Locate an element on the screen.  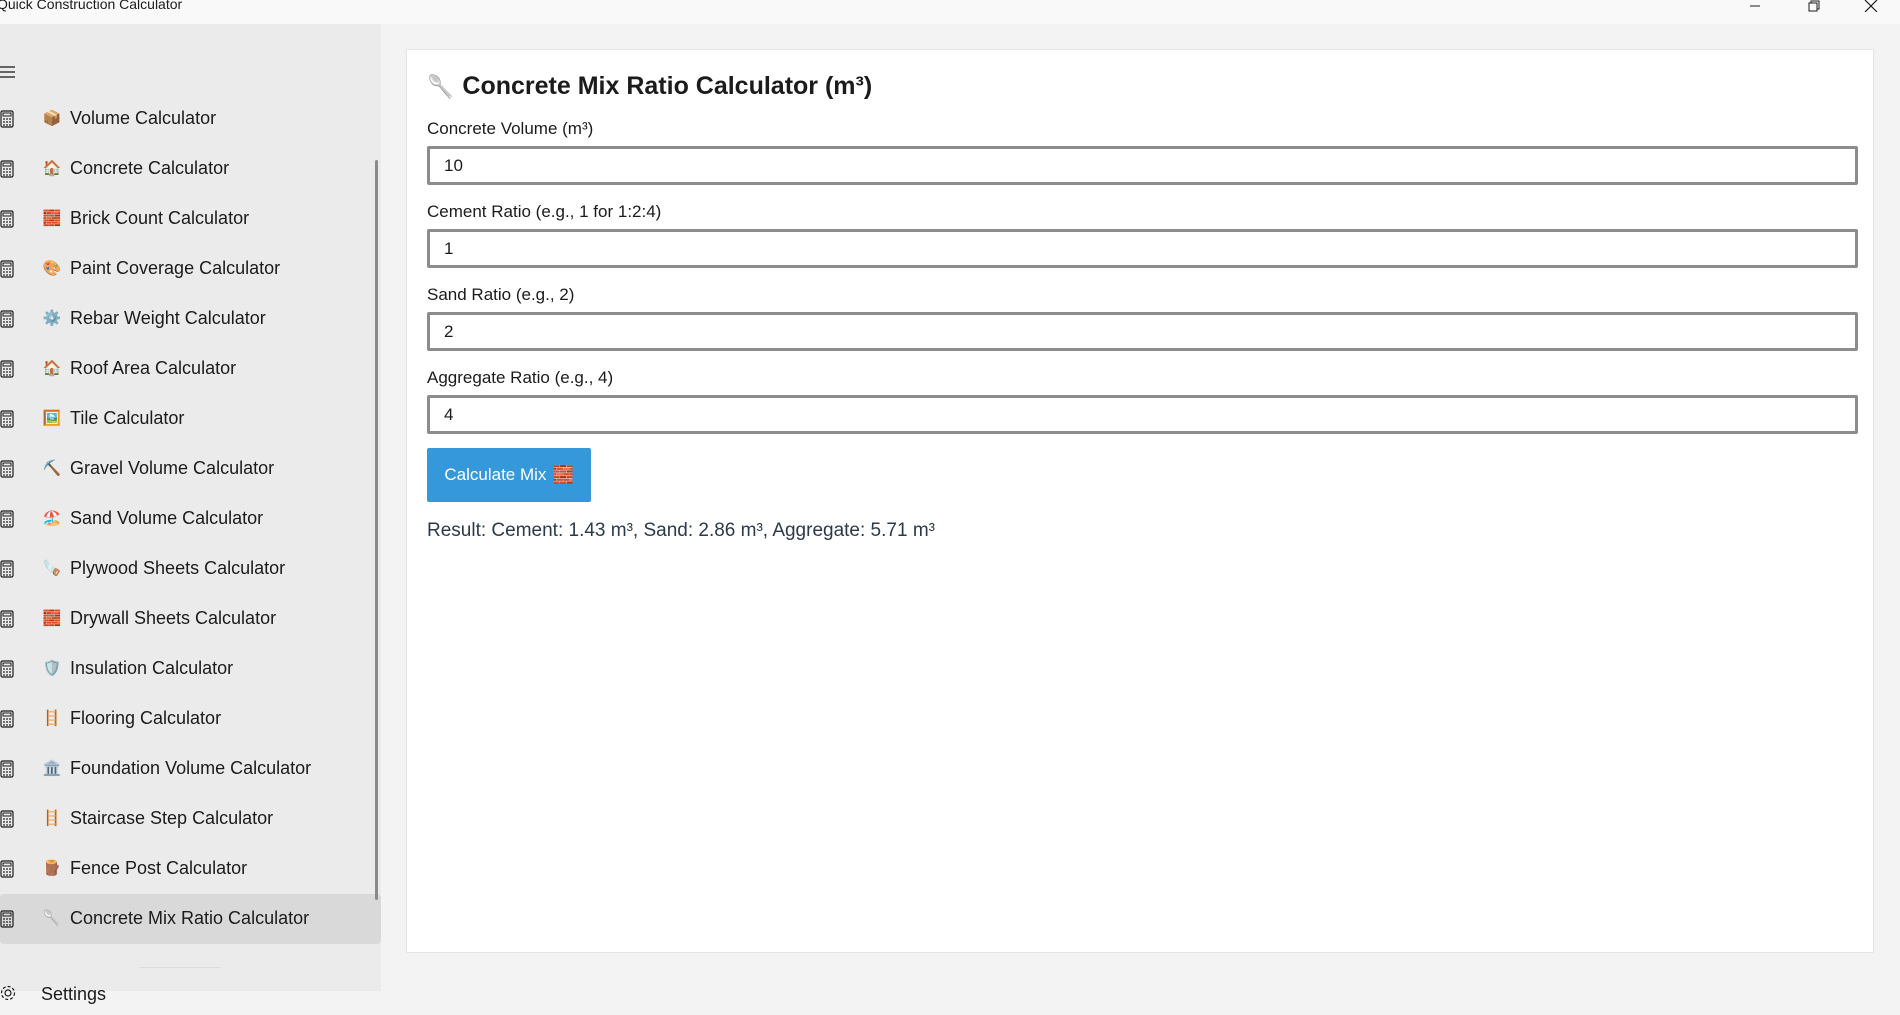
close-button is located at coordinates (1871, 12).